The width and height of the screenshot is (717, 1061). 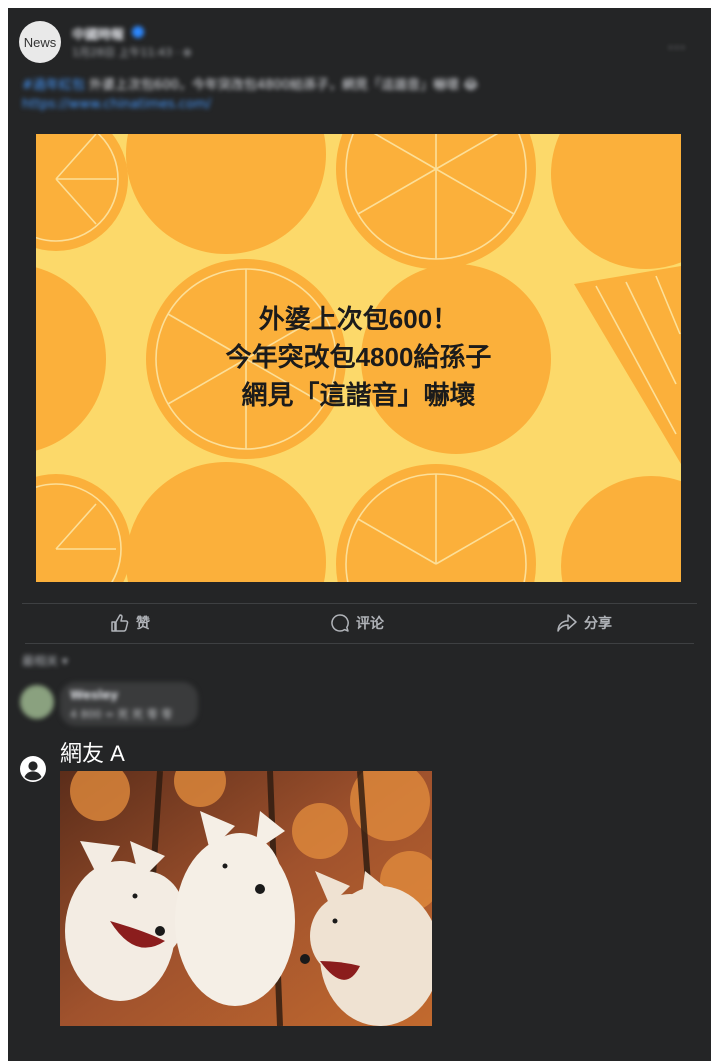 What do you see at coordinates (332, 104) in the screenshot?
I see `post-link: https://www.chinatimes.com/` at bounding box center [332, 104].